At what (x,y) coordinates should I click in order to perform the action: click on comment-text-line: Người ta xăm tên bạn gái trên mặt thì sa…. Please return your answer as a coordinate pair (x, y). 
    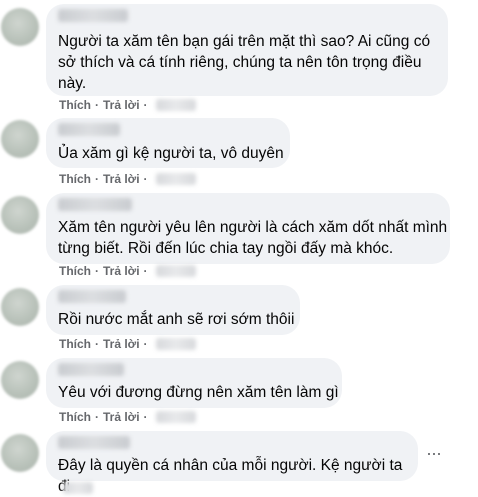
    Looking at the image, I should click on (244, 41).